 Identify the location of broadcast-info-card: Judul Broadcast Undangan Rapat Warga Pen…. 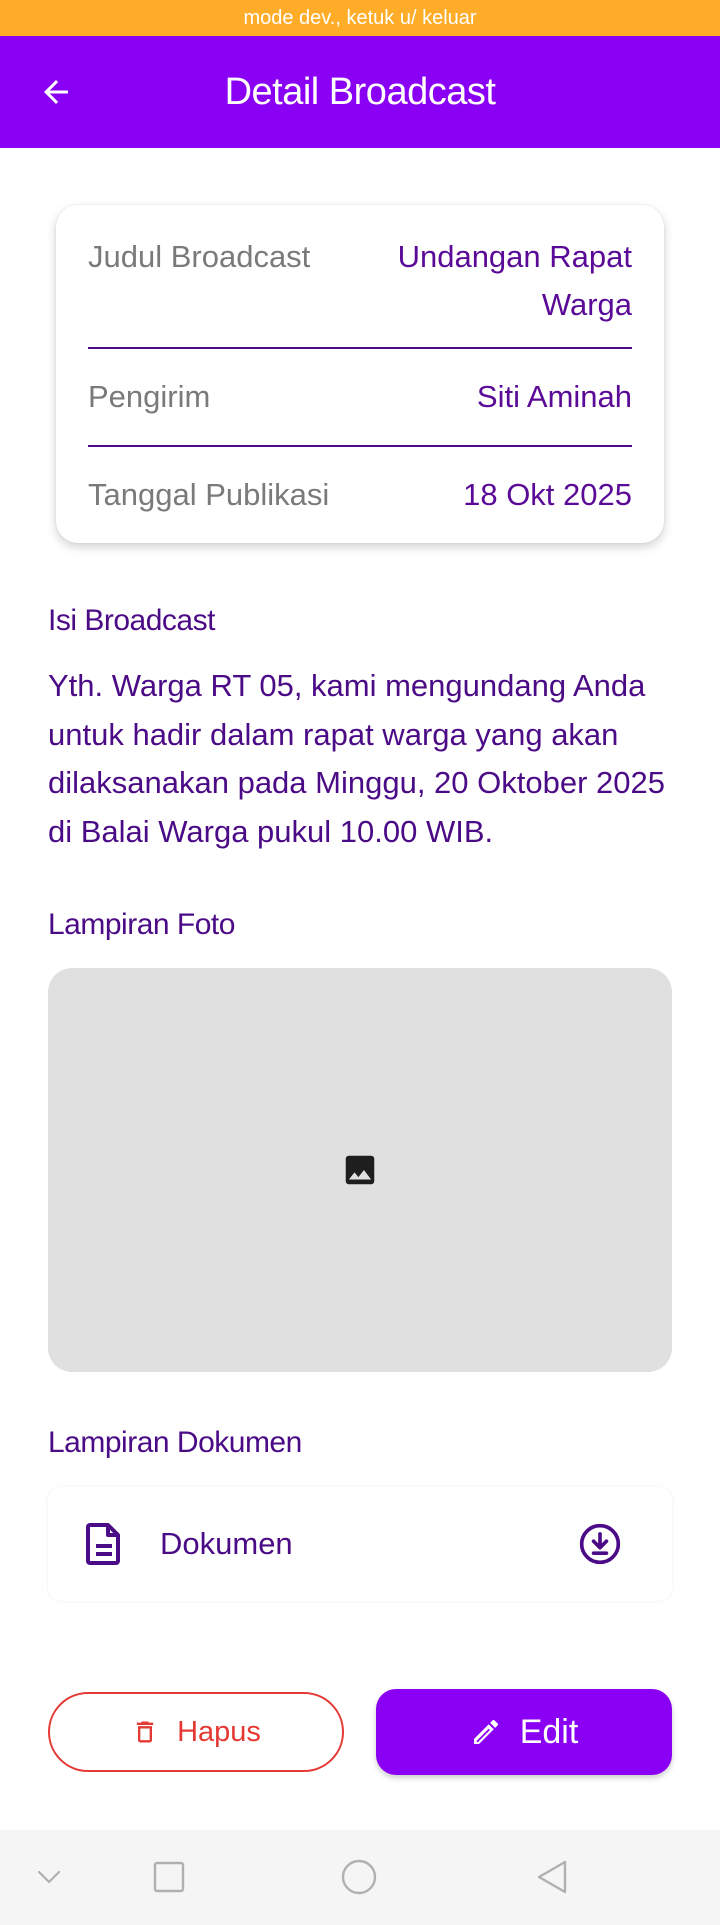
(360, 374).